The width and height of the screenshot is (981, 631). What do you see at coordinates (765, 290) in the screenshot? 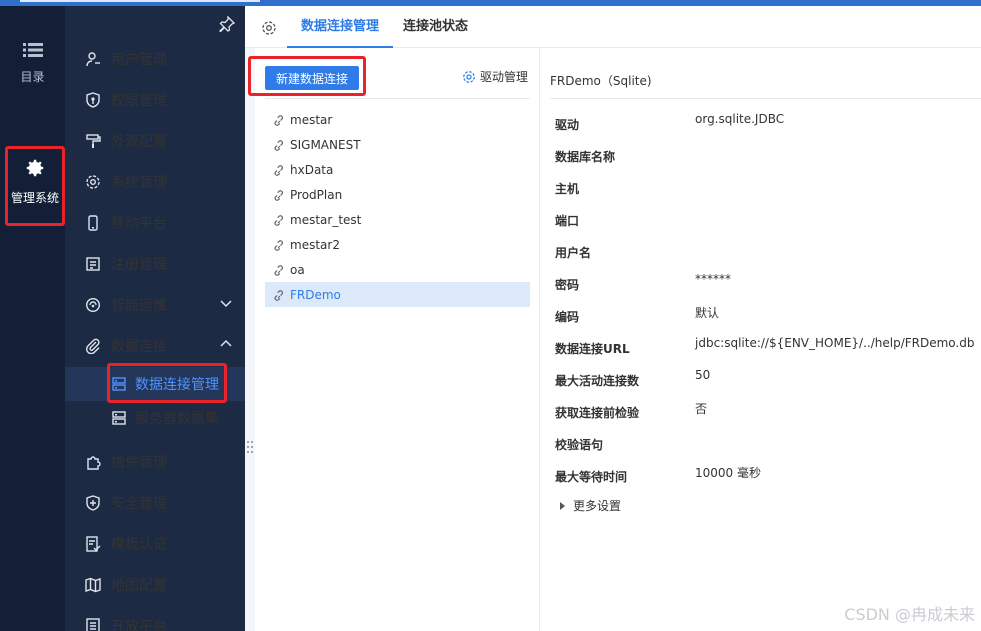
I see `detail-row: 密码 ******` at bounding box center [765, 290].